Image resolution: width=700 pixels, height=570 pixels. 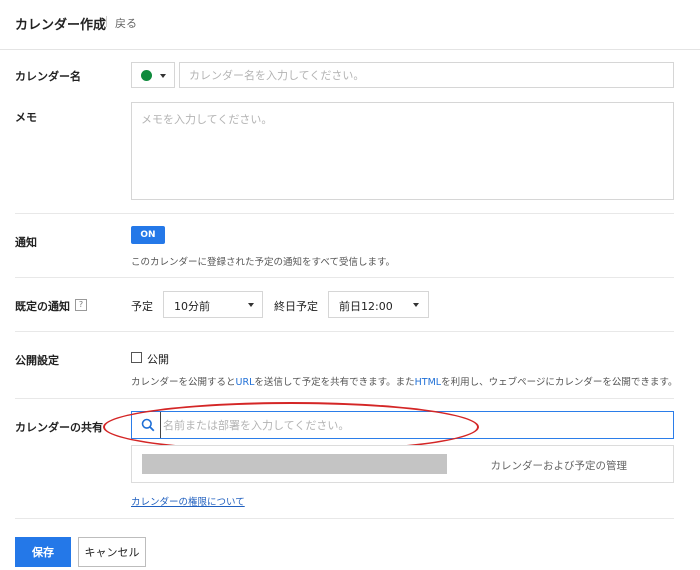 What do you see at coordinates (410, 425) in the screenshot?
I see `share-search-input` at bounding box center [410, 425].